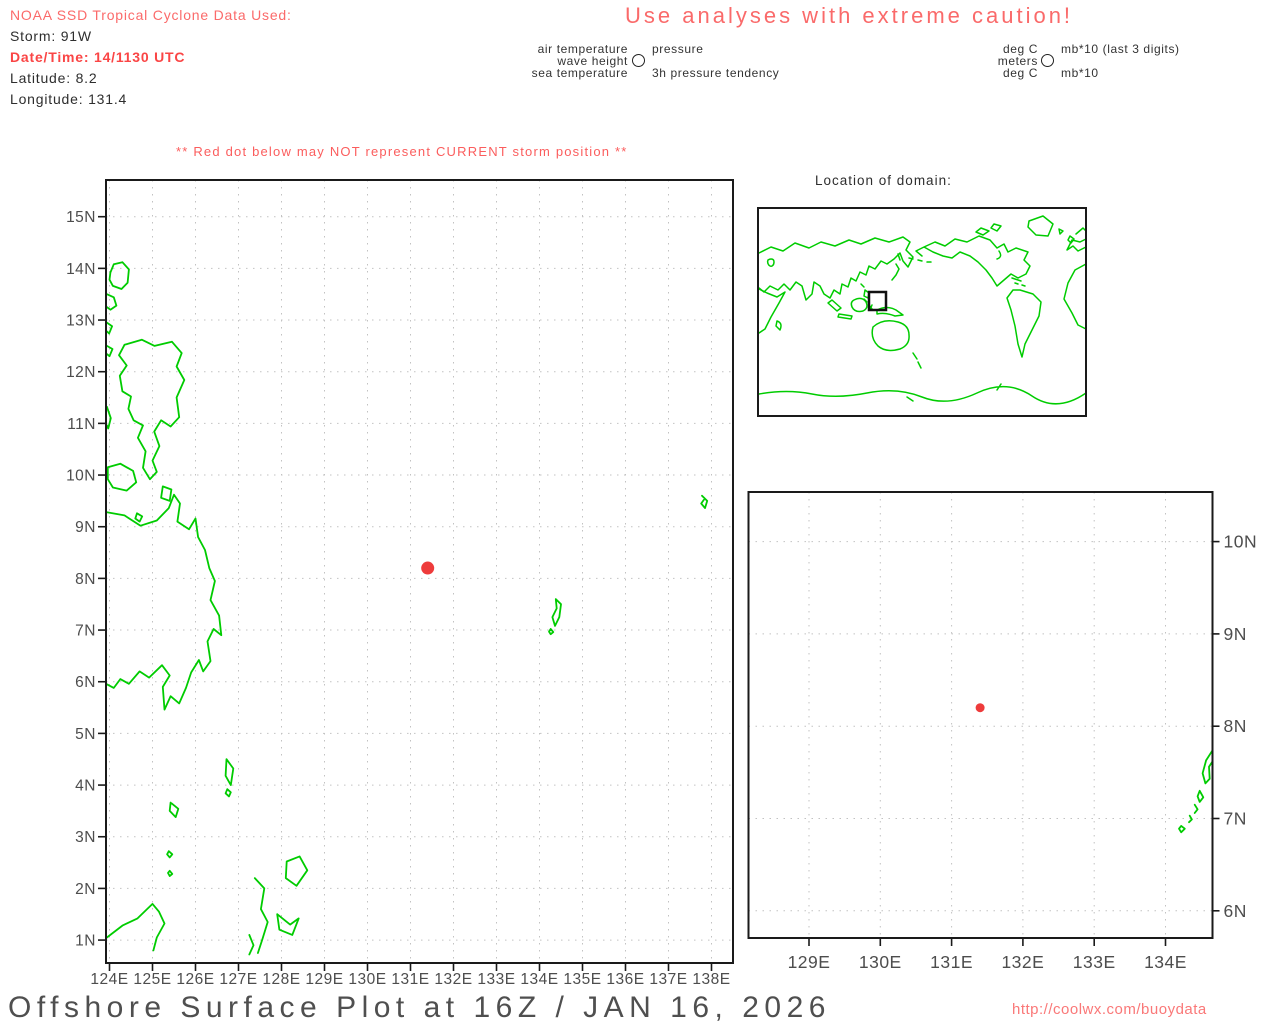  Describe the element at coordinates (579, 73) in the screenshot. I see `legend-sea-temperature-label: sea temperature` at that location.